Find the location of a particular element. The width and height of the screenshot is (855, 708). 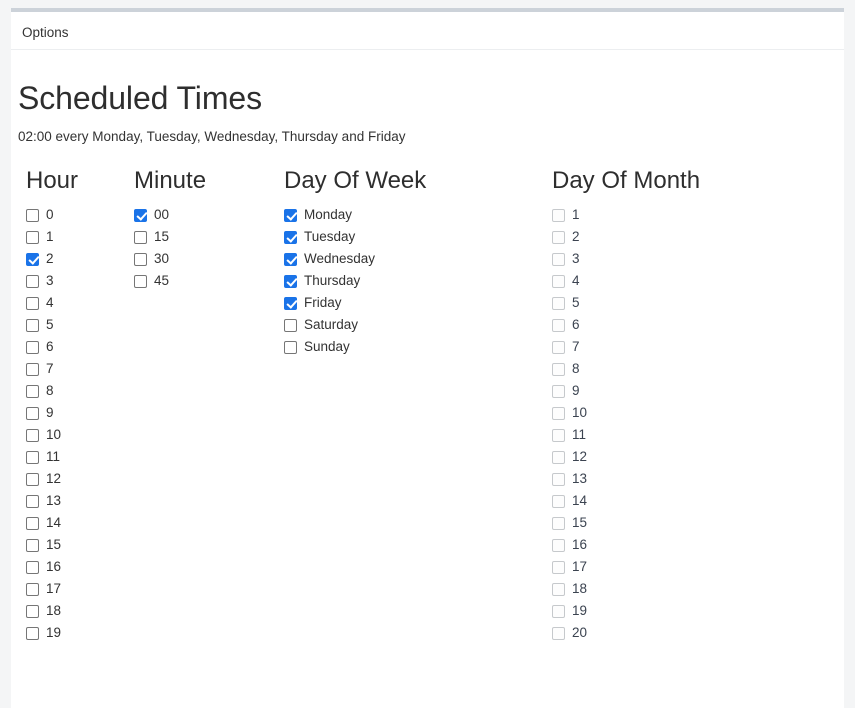

checkbox-row-day-of-month-7: 7 is located at coordinates (692, 347).